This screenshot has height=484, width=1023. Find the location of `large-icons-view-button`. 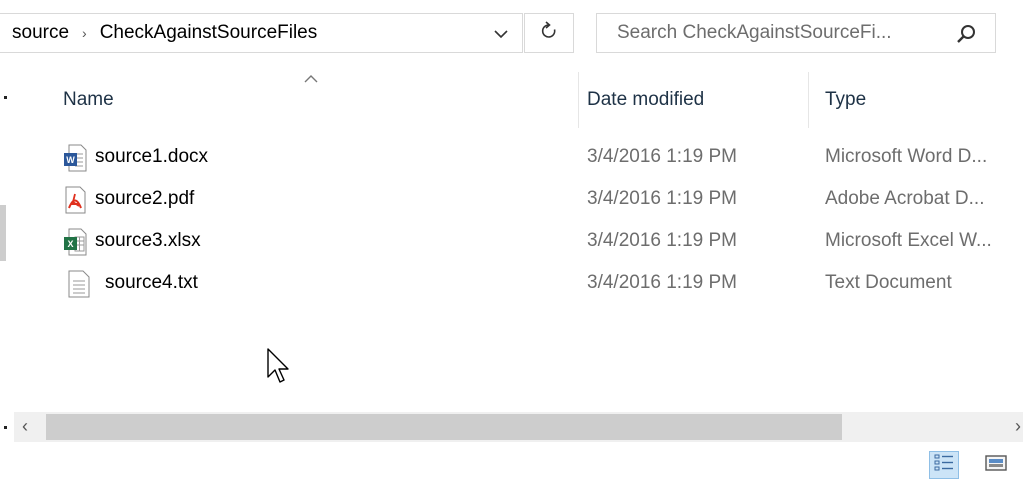

large-icons-view-button is located at coordinates (996, 465).